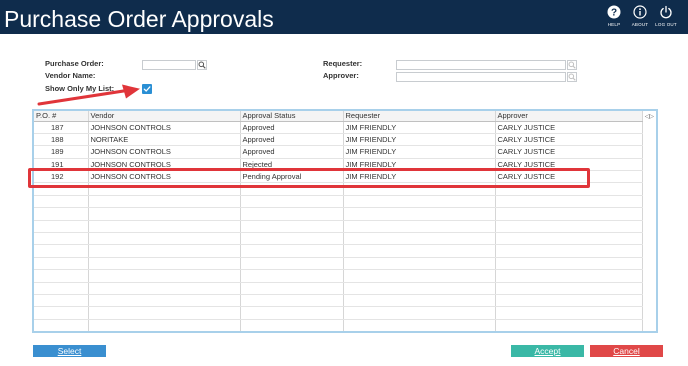 The height and width of the screenshot is (366, 688). I want to click on approval-status-cell: Rejected, so click(292, 165).